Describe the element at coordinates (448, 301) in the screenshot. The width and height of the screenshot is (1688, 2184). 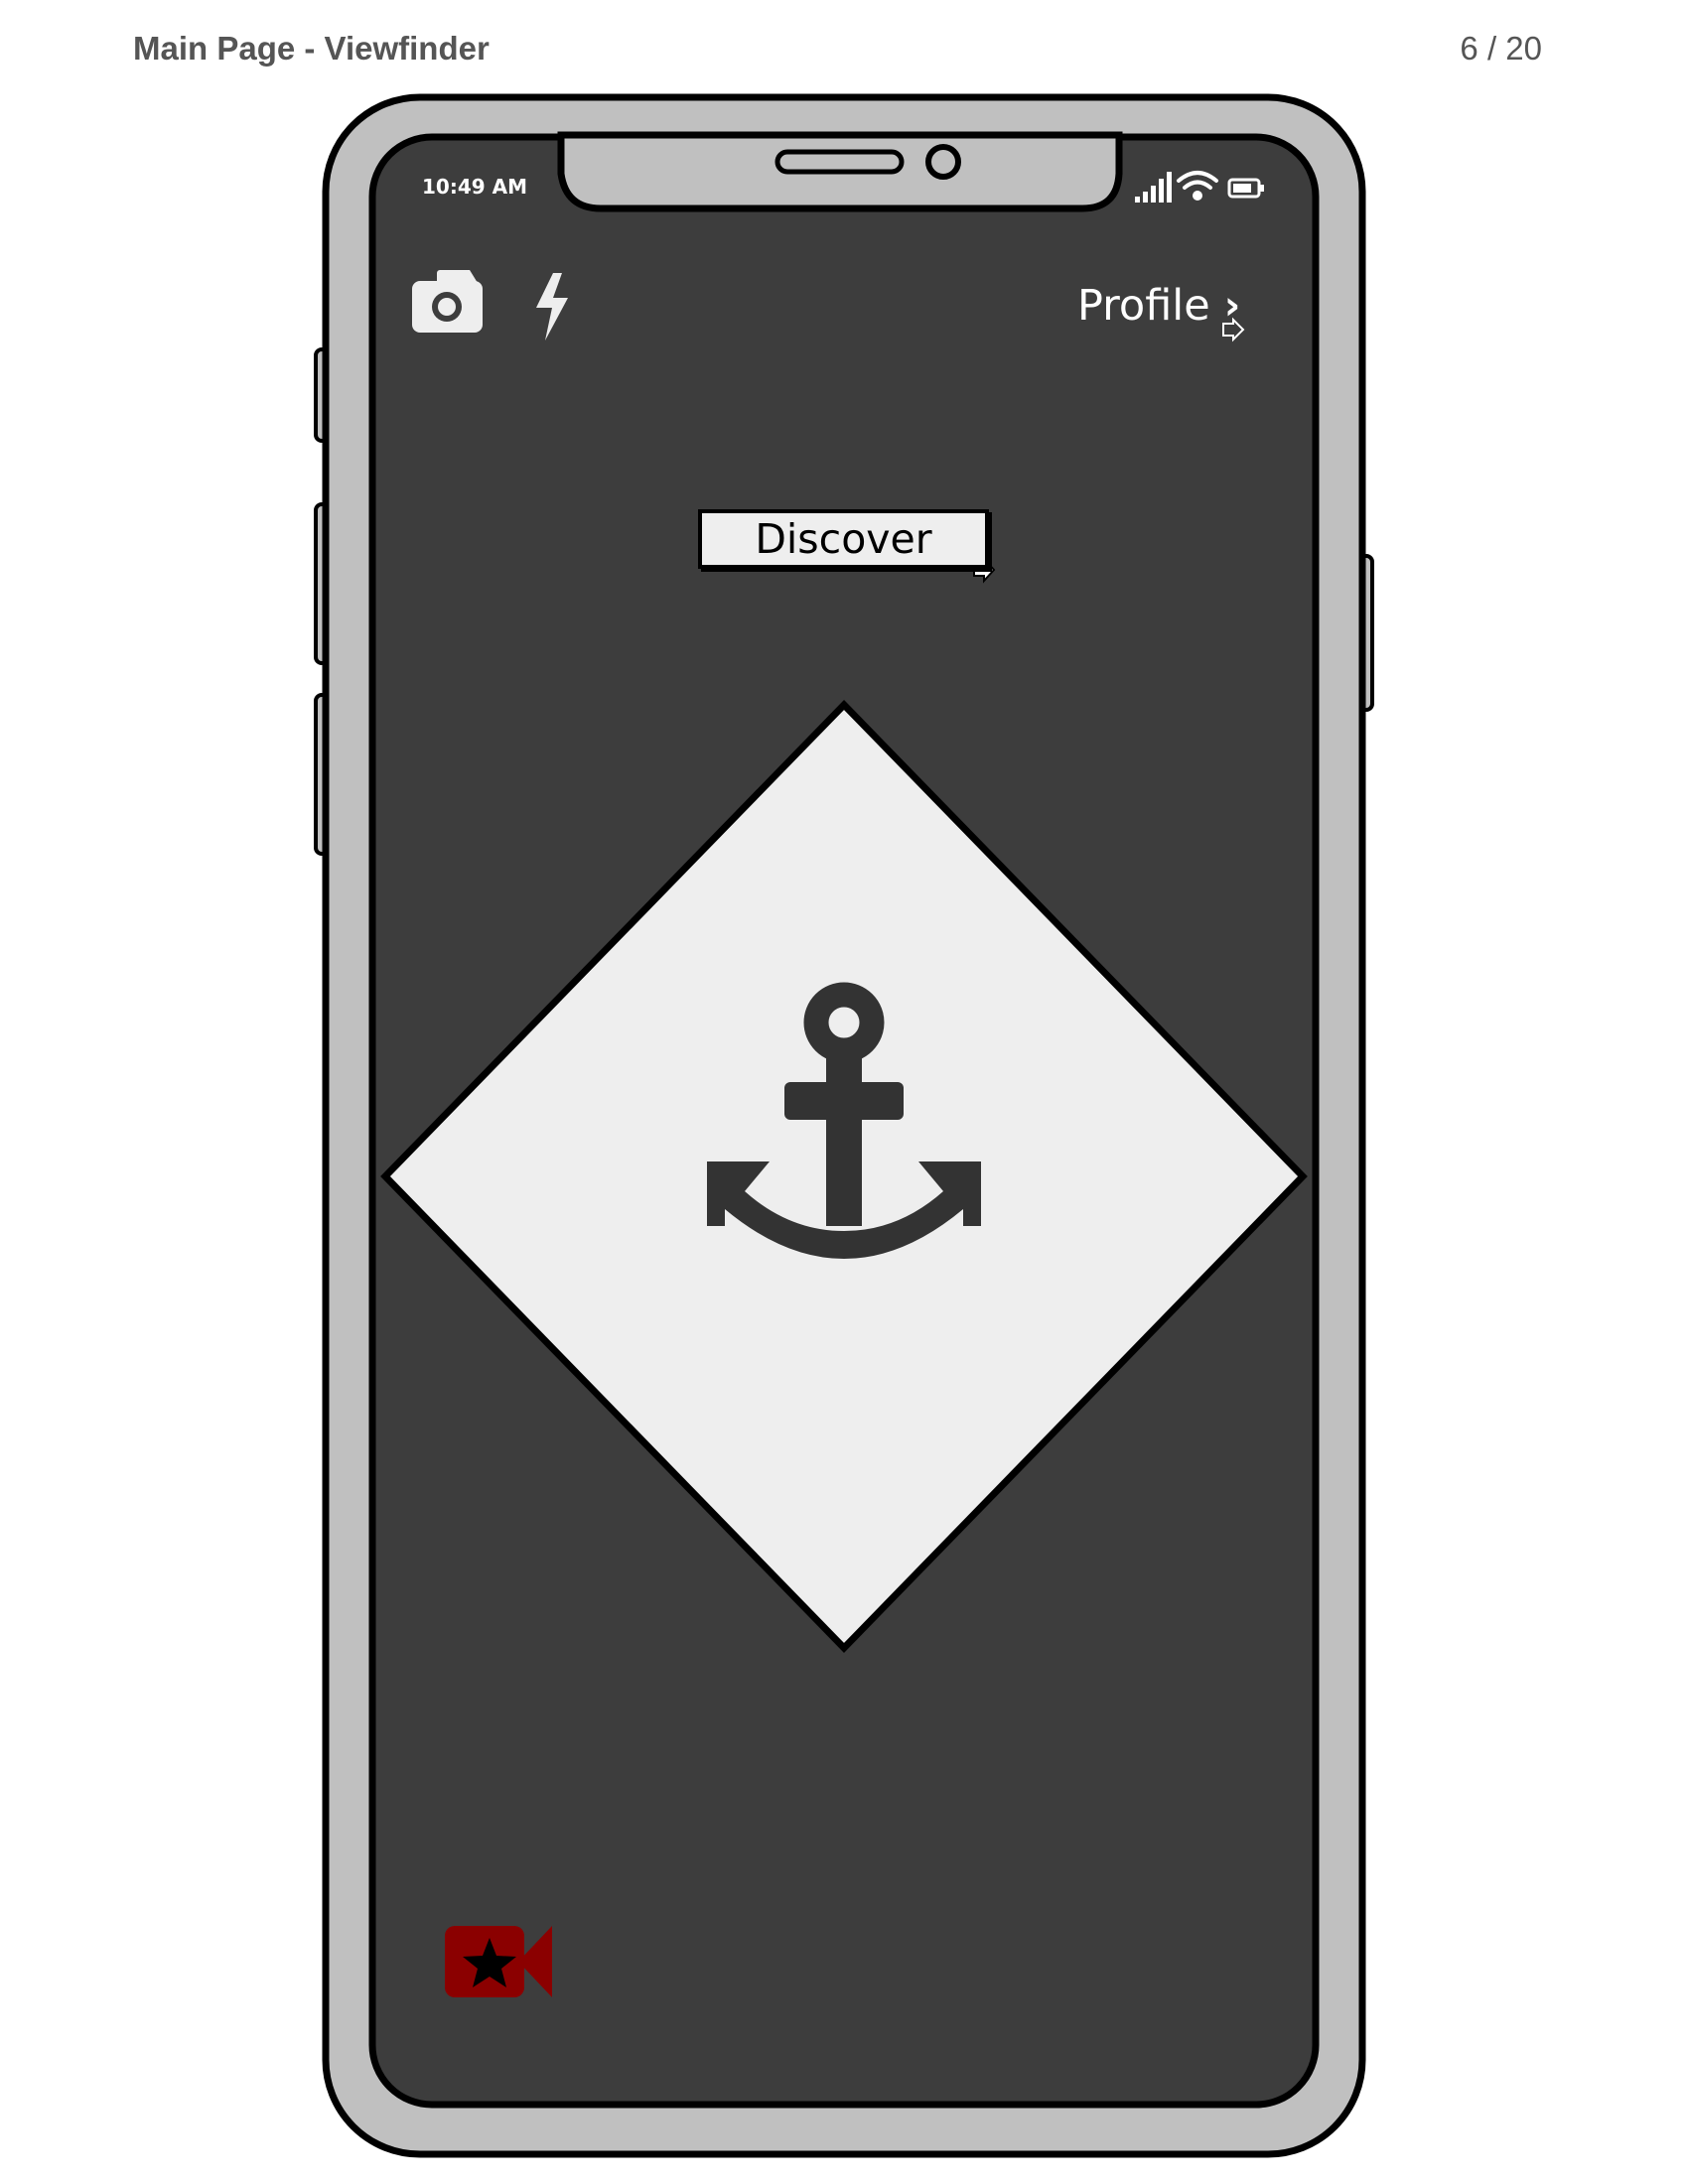
I see `camera-button` at that location.